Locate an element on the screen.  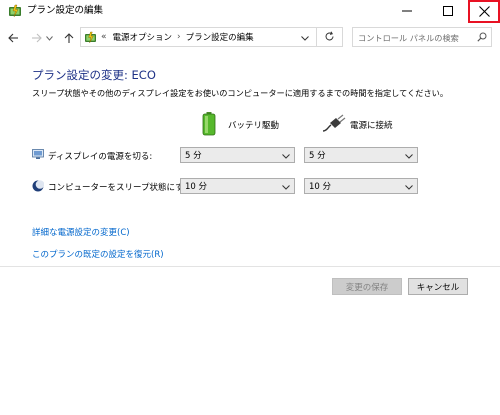
control-panel-icon is located at coordinates (90, 37).